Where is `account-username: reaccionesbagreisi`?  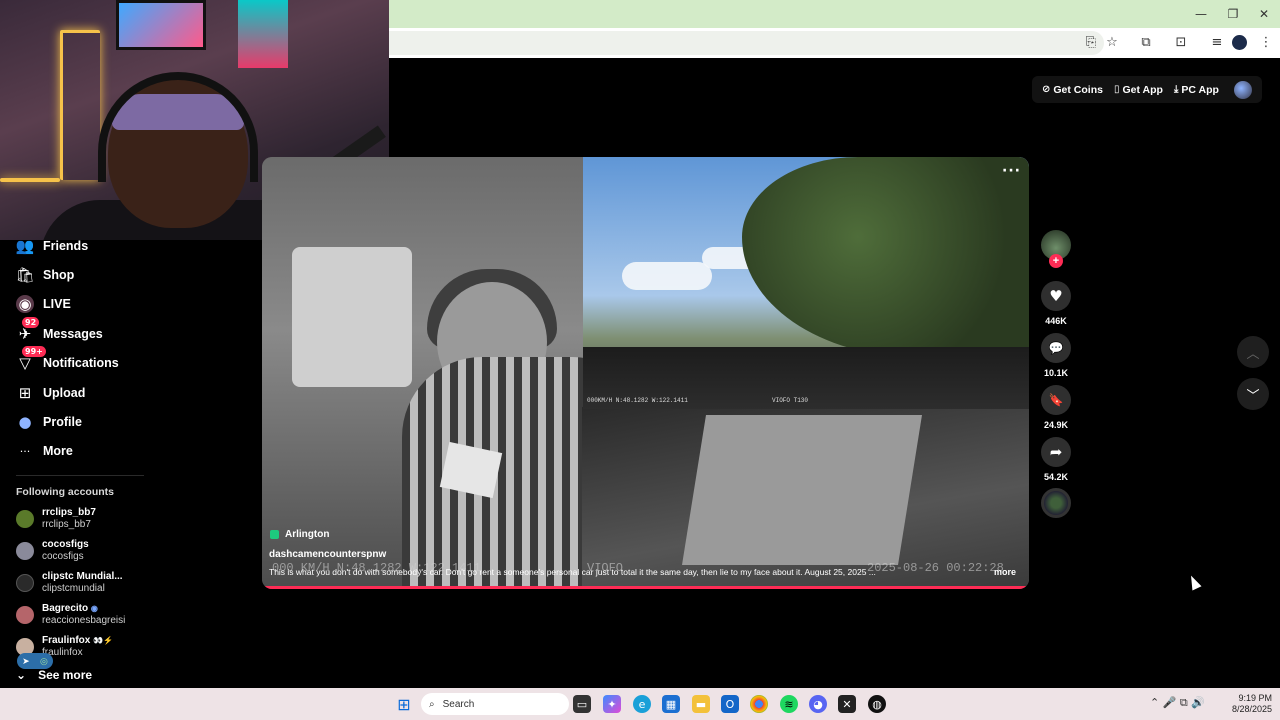
account-username: reaccionesbagreisi is located at coordinates (84, 620).